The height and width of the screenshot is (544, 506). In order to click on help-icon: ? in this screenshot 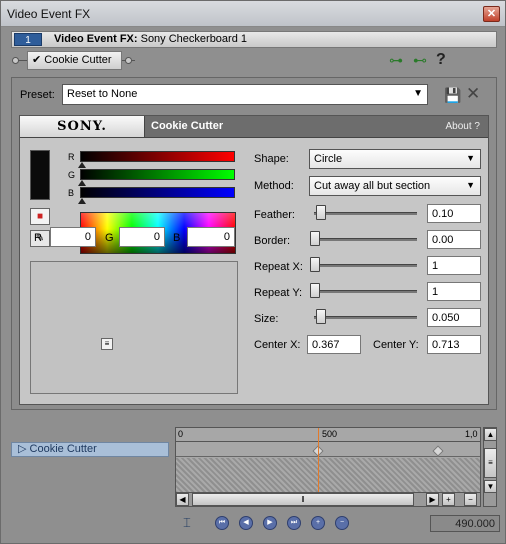, I will do `click(441, 60)`.